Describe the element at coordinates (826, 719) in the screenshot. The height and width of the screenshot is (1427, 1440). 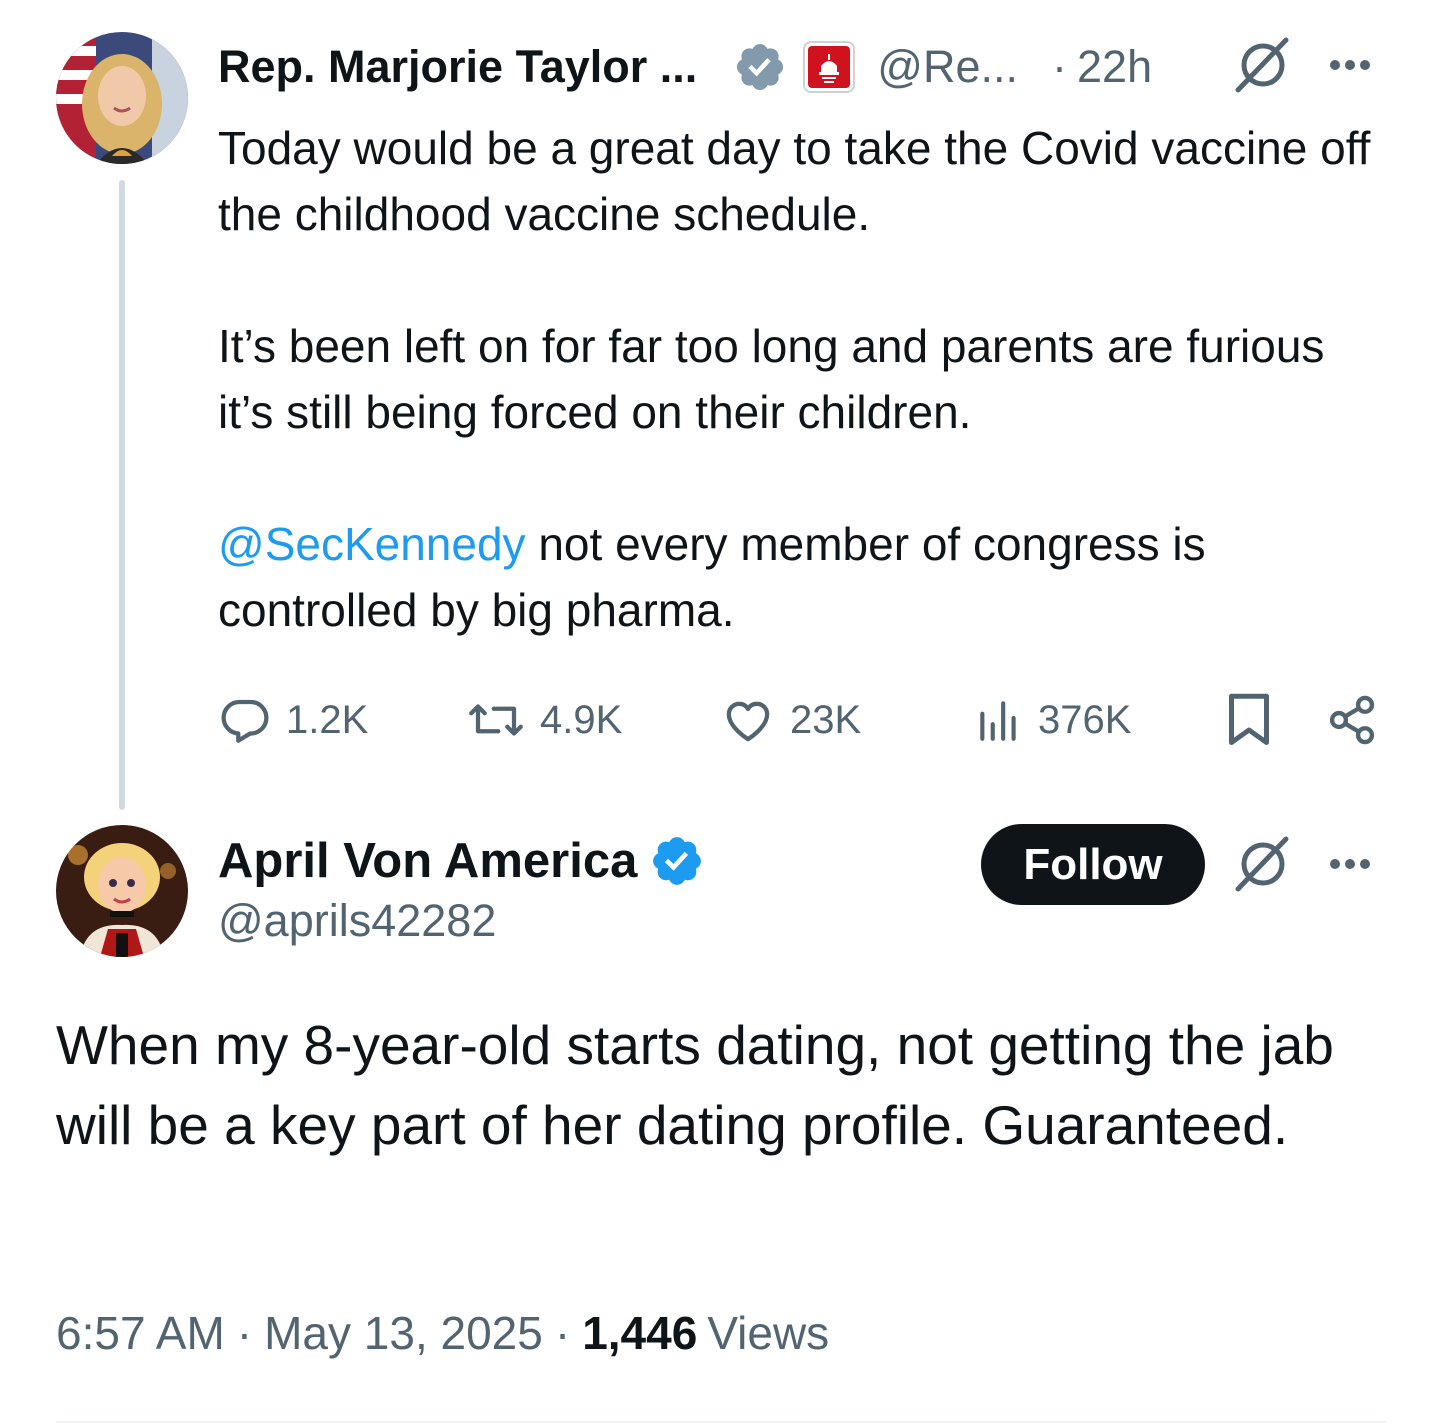
I see `like-count: 23K` at that location.